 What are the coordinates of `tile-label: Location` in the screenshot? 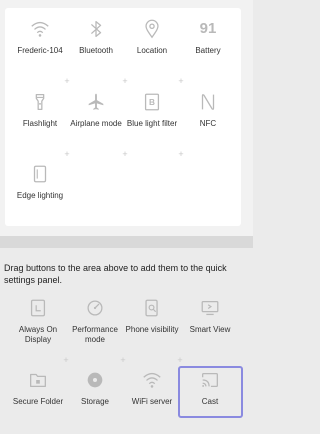 It's located at (152, 50).